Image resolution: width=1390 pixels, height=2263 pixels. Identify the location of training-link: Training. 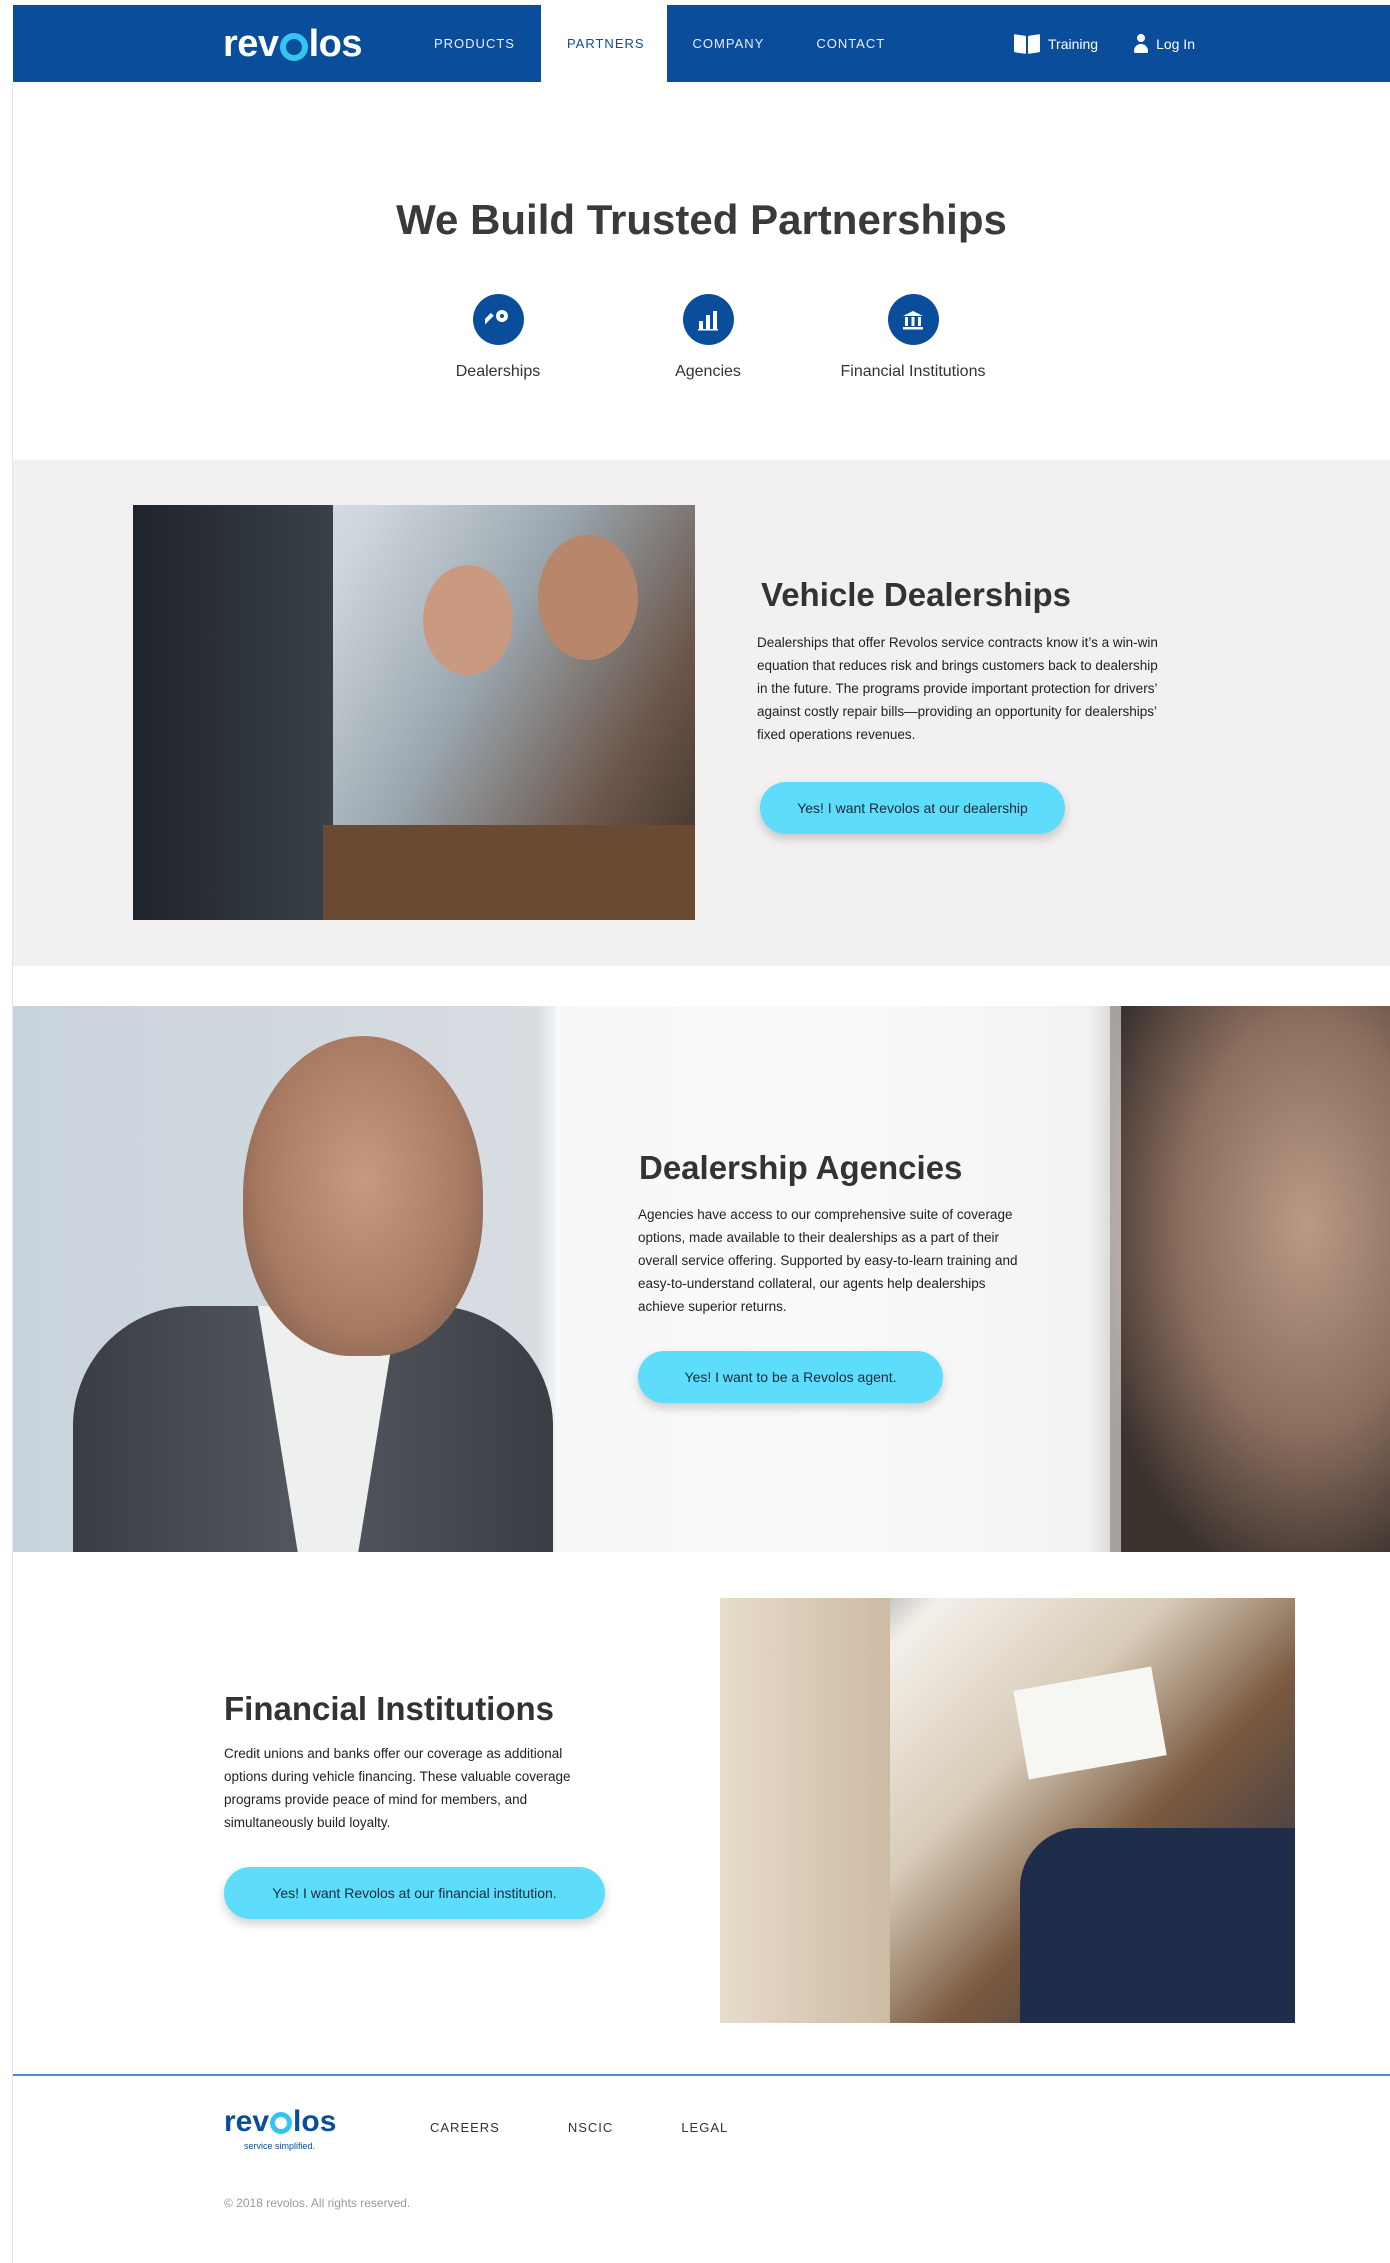
(1056, 44).